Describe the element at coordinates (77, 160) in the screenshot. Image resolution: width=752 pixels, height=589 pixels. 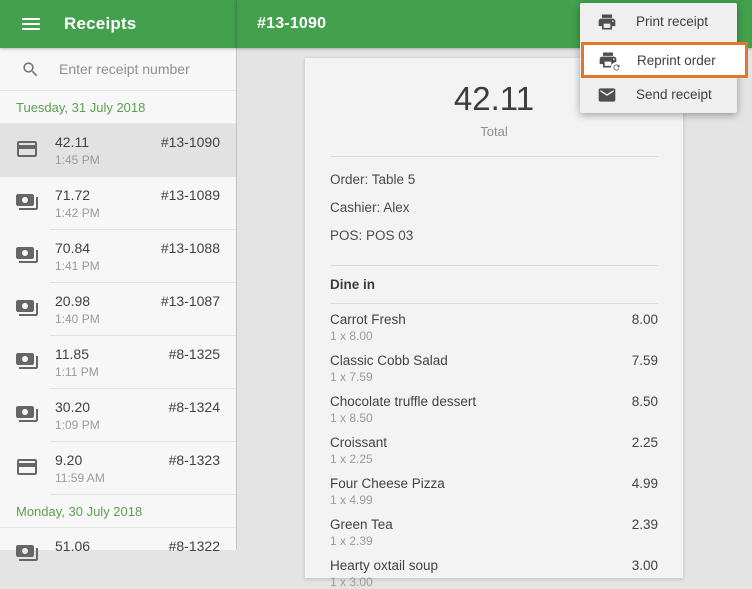
I see `receipt-time: 1:45 PM` at that location.